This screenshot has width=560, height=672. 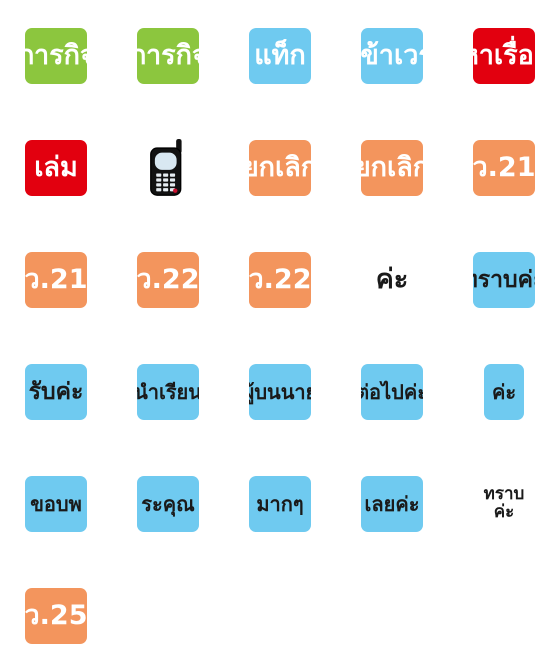 I want to click on sticker-blue-taek: แท็ก, so click(x=280, y=56).